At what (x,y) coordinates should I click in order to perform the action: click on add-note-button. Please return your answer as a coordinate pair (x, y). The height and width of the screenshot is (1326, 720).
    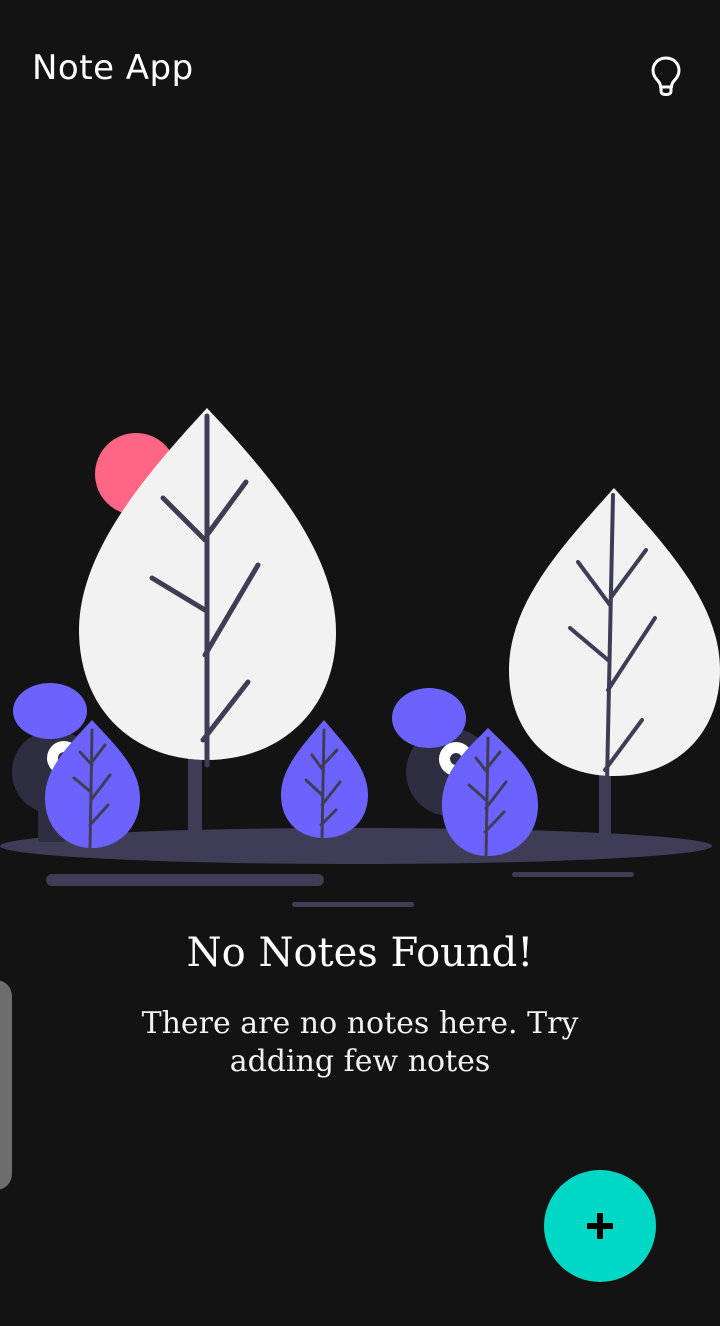
    Looking at the image, I should click on (600, 1226).